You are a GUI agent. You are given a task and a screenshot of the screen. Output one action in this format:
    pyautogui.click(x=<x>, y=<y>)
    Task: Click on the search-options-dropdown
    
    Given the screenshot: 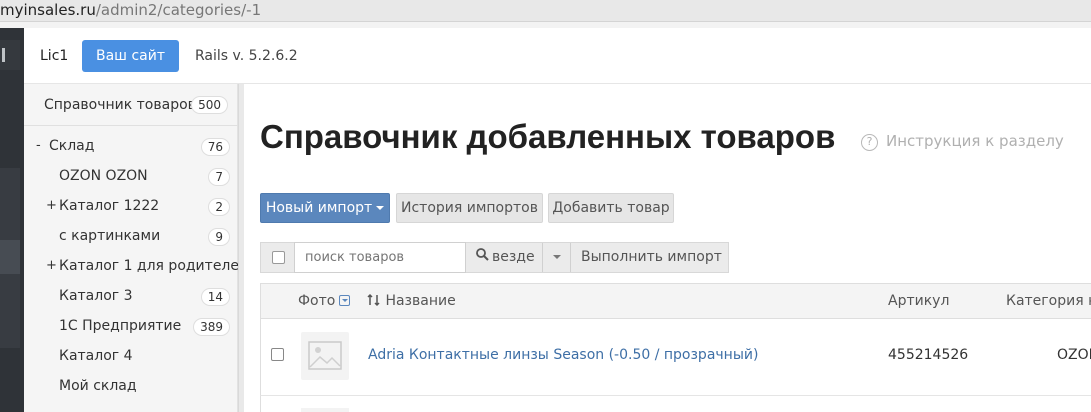 What is the action you would take?
    pyautogui.click(x=557, y=257)
    